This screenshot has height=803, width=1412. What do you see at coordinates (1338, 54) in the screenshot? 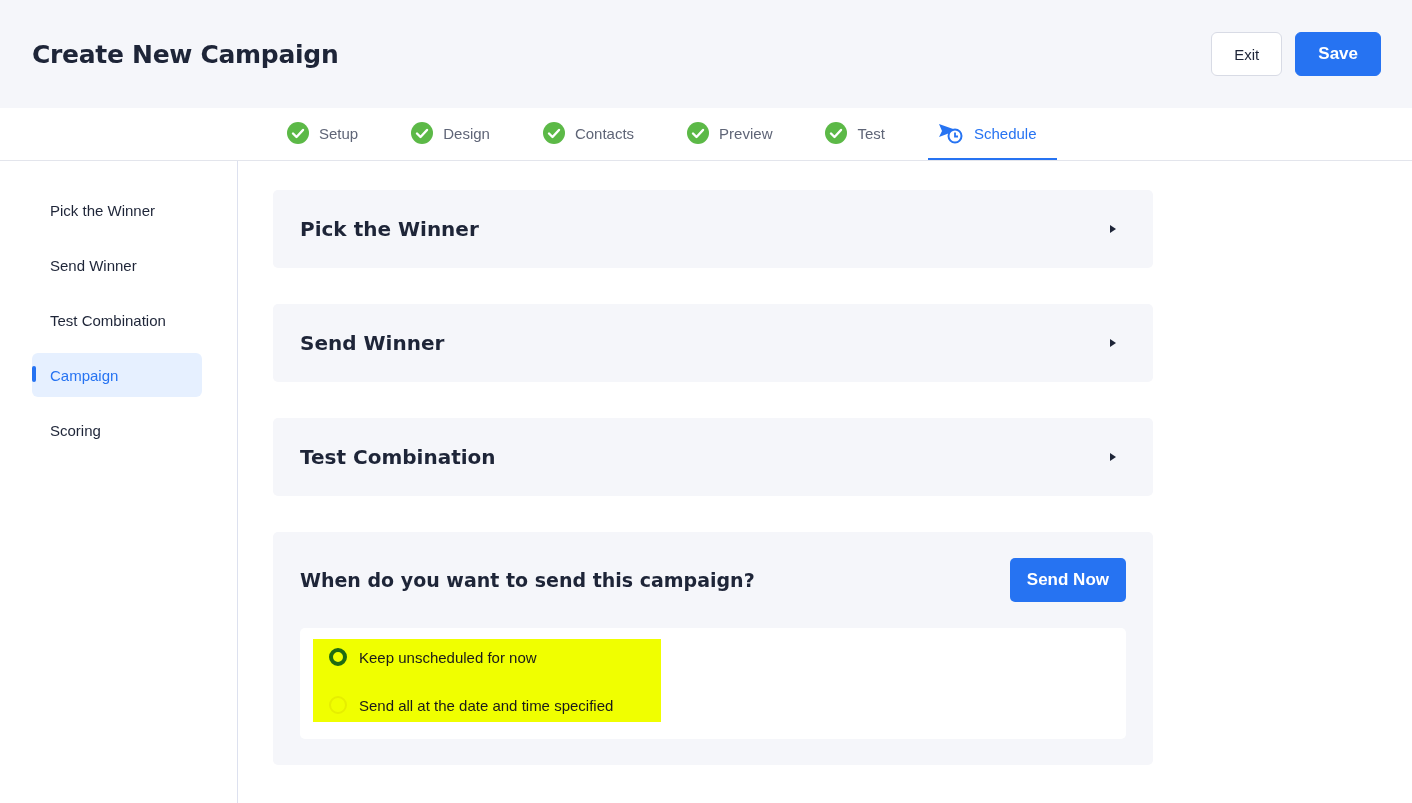
I see `save-button: Save` at bounding box center [1338, 54].